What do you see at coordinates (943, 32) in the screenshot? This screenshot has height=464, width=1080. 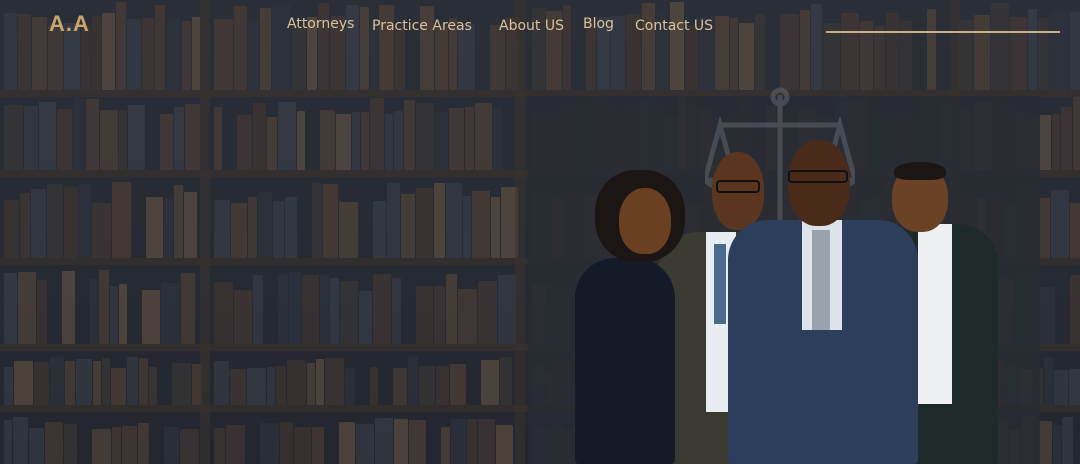 I see `search-input` at bounding box center [943, 32].